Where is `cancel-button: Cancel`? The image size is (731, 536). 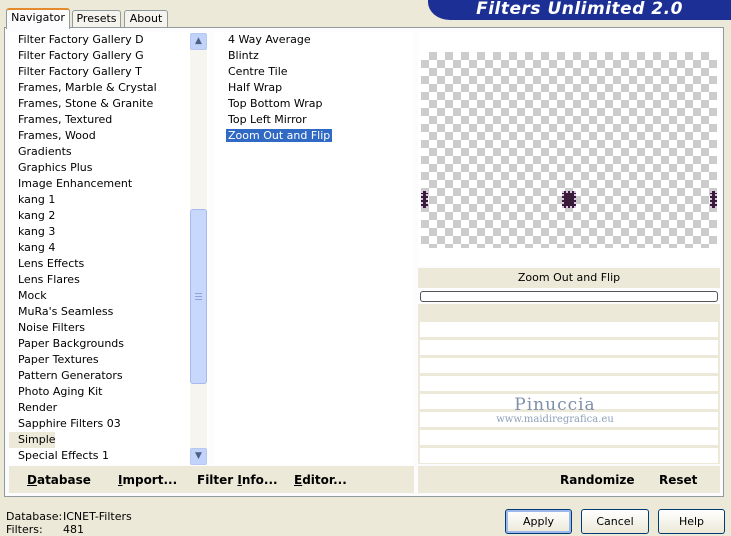 cancel-button: Cancel is located at coordinates (615, 521).